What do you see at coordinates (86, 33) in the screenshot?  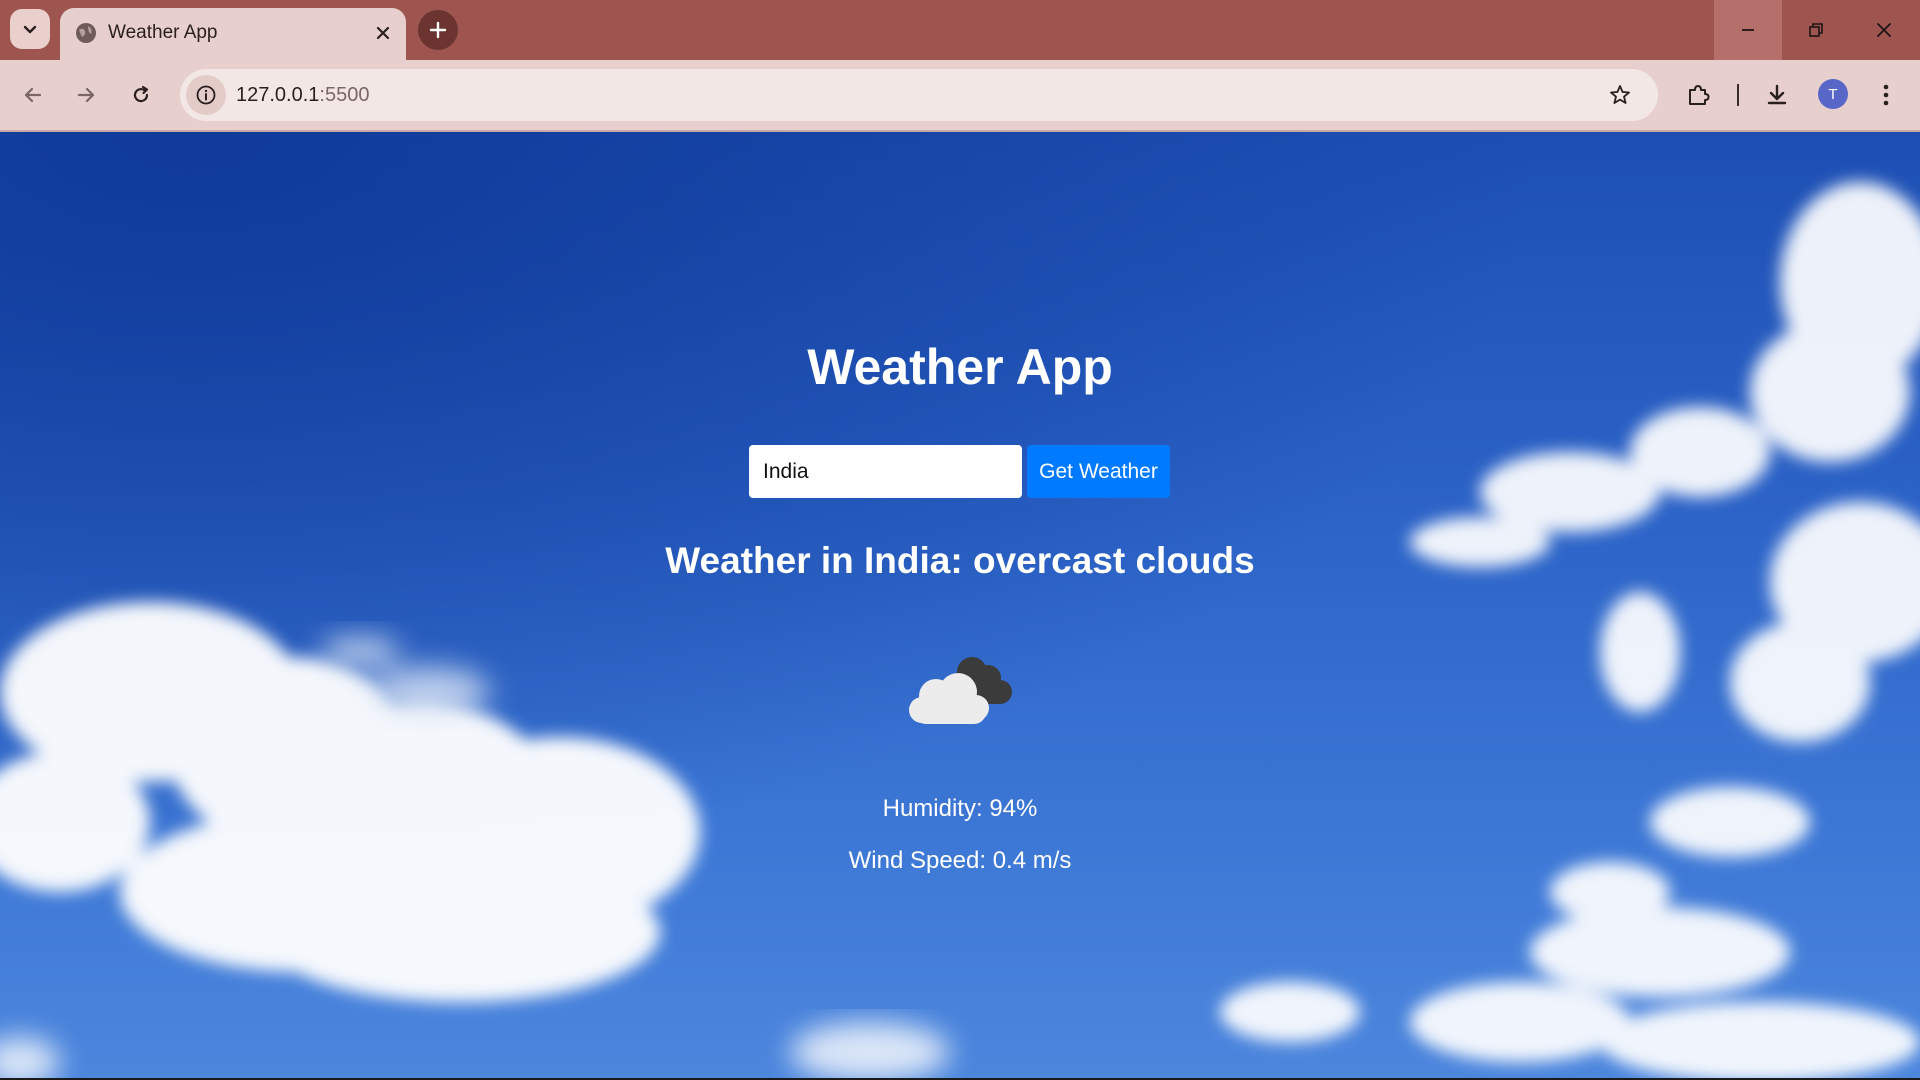 I see `globe-icon` at bounding box center [86, 33].